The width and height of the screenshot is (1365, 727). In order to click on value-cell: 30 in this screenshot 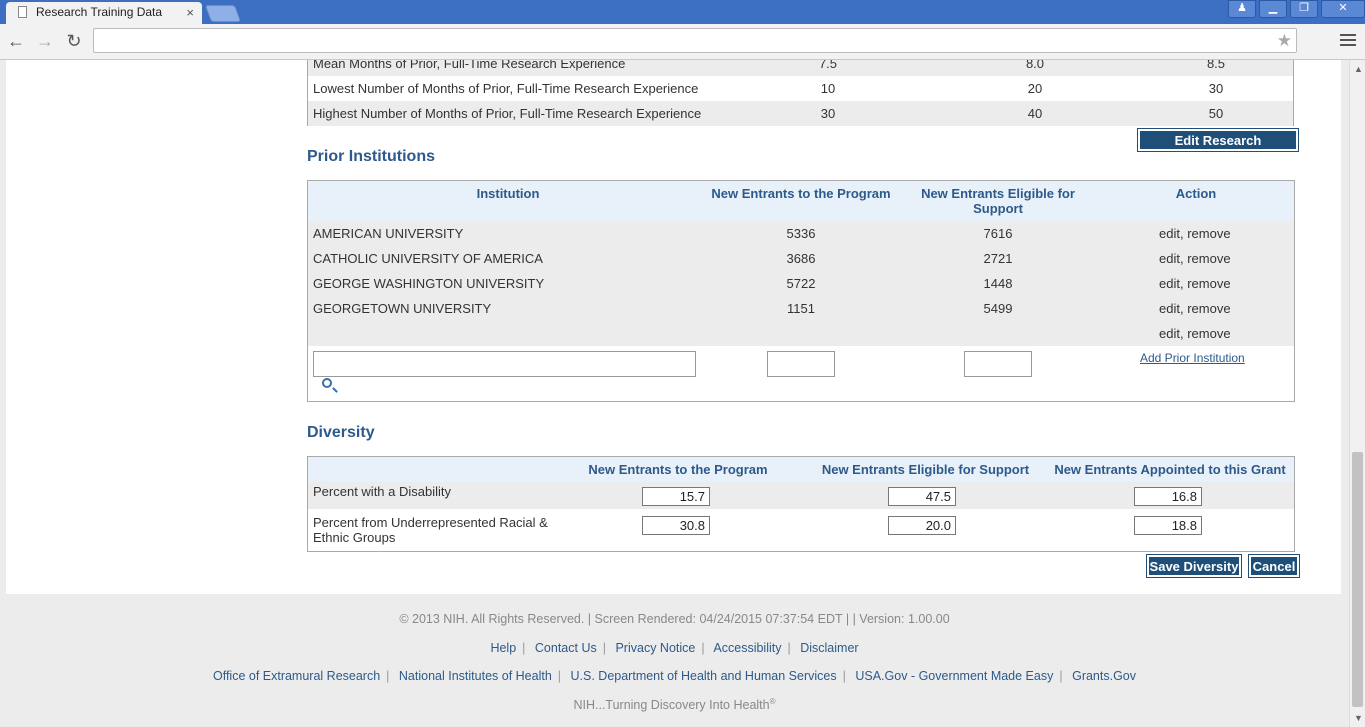, I will do `click(828, 113)`.